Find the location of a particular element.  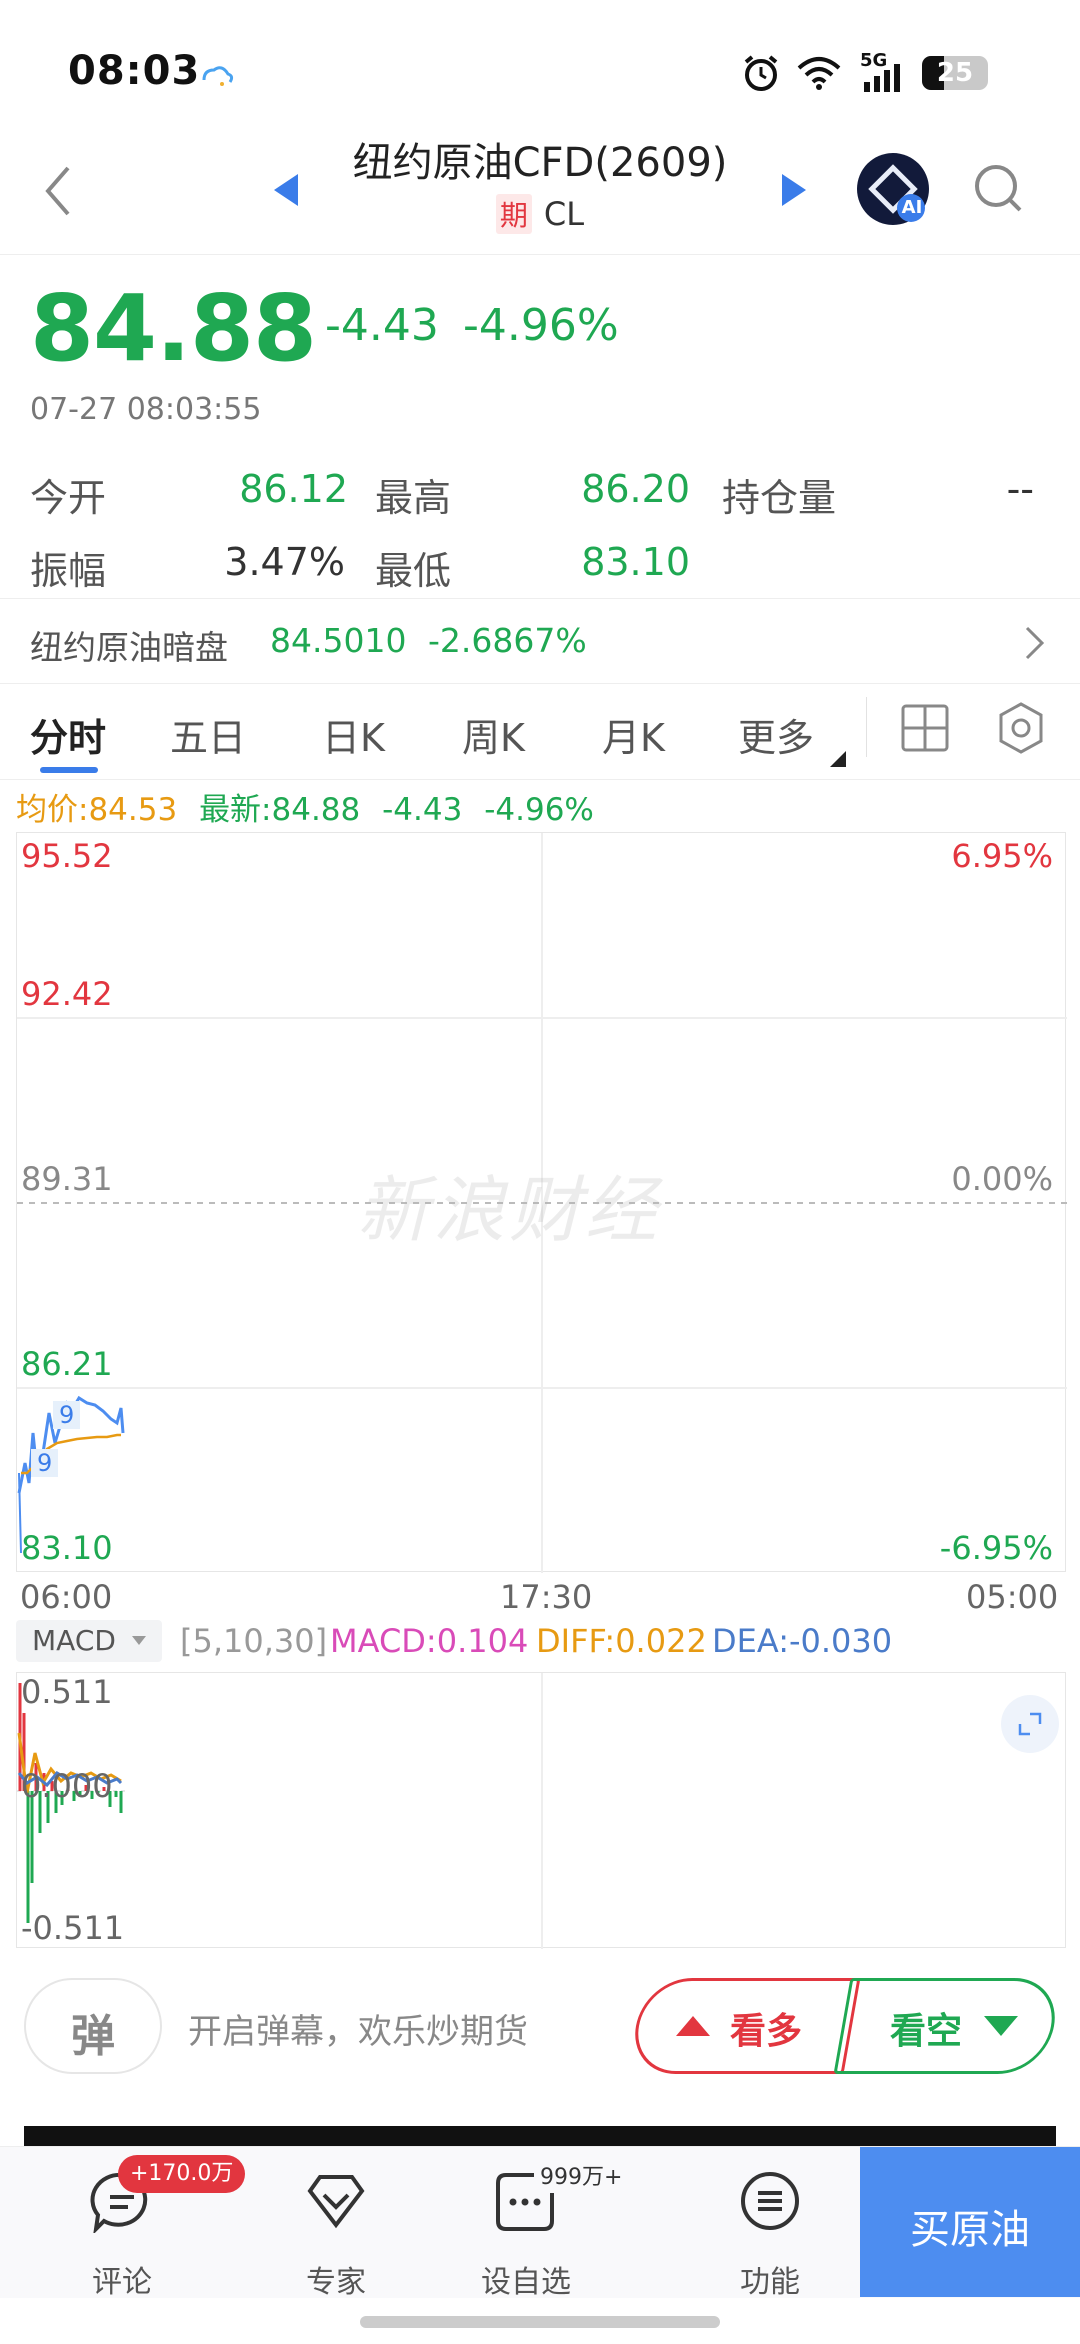

down-triangle-icon is located at coordinates (1001, 2026).